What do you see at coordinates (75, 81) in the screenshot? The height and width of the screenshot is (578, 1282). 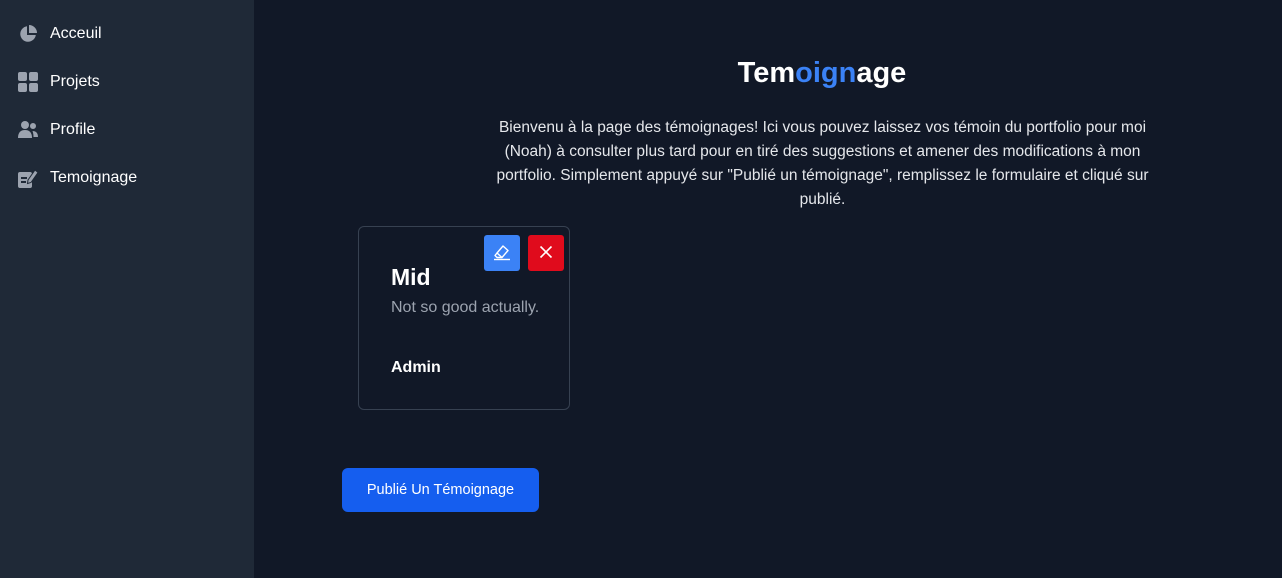 I see `sidebar-item-label: Projets` at bounding box center [75, 81].